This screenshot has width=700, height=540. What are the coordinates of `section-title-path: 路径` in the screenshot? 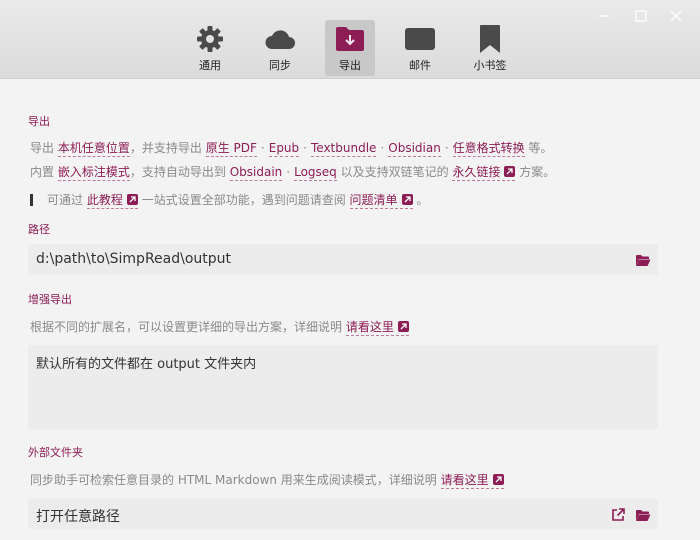 It's located at (39, 229).